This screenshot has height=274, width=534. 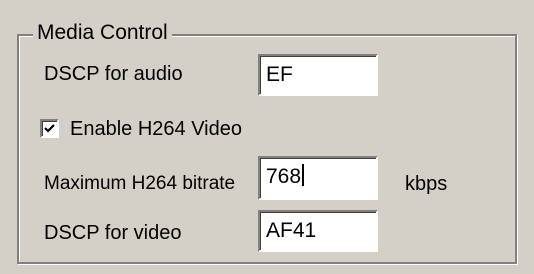 What do you see at coordinates (318, 75) in the screenshot?
I see `dscp-audio-input: EF` at bounding box center [318, 75].